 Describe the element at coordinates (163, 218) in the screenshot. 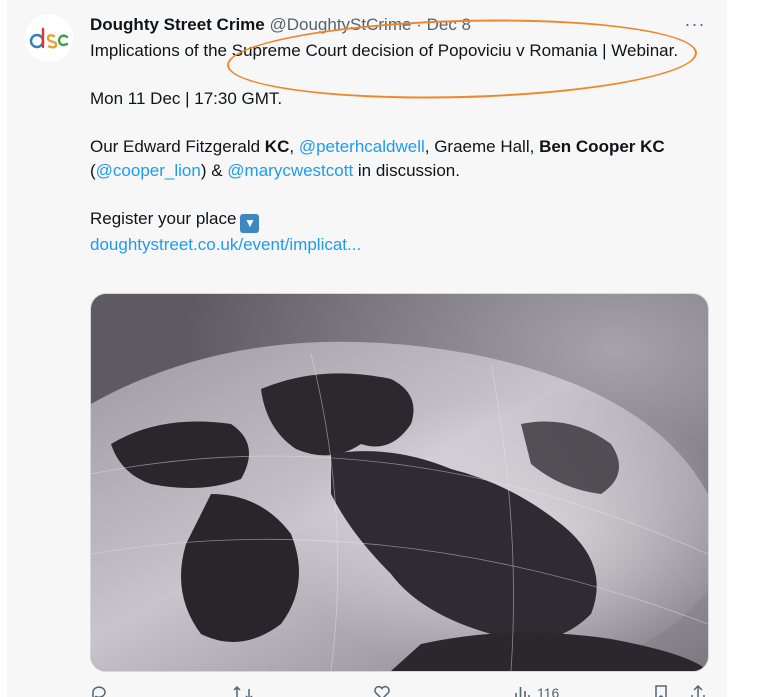

I see `register-text: Register your place` at that location.